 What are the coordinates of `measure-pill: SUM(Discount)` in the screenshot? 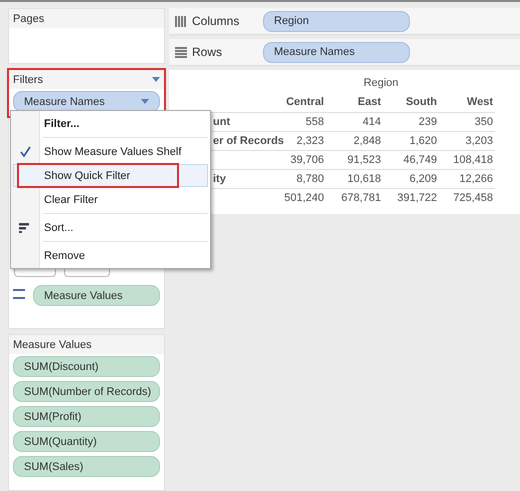 It's located at (86, 366).